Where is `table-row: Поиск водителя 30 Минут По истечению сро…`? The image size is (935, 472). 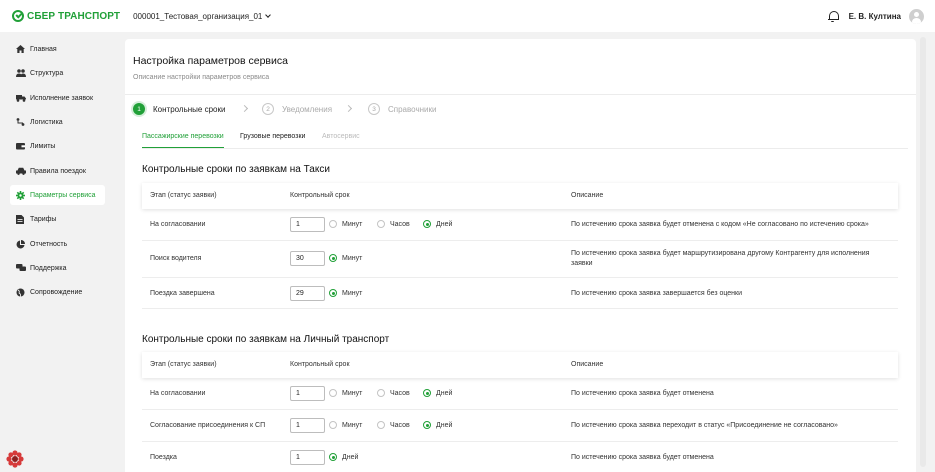
table-row: Поиск водителя 30 Минут По истечению сро… is located at coordinates (520, 259).